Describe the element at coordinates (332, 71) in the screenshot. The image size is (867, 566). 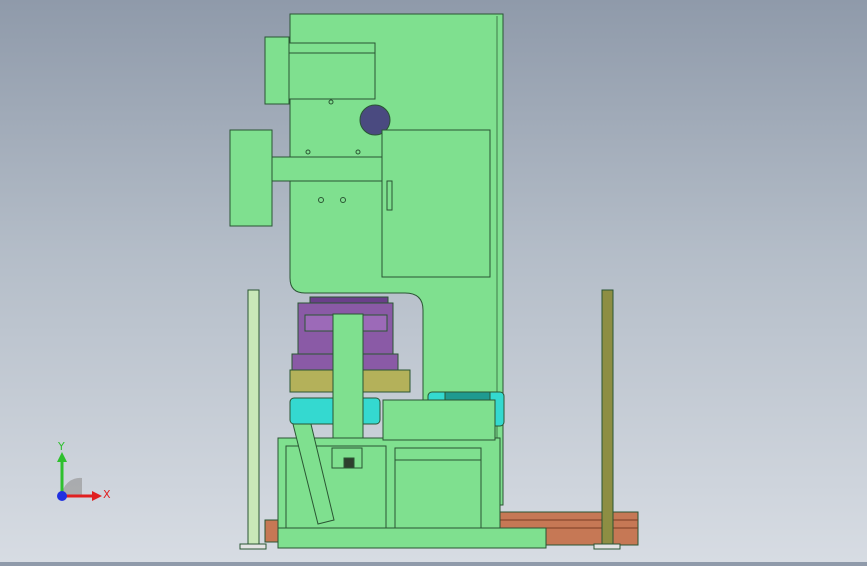
I see `top-crank-housing` at that location.